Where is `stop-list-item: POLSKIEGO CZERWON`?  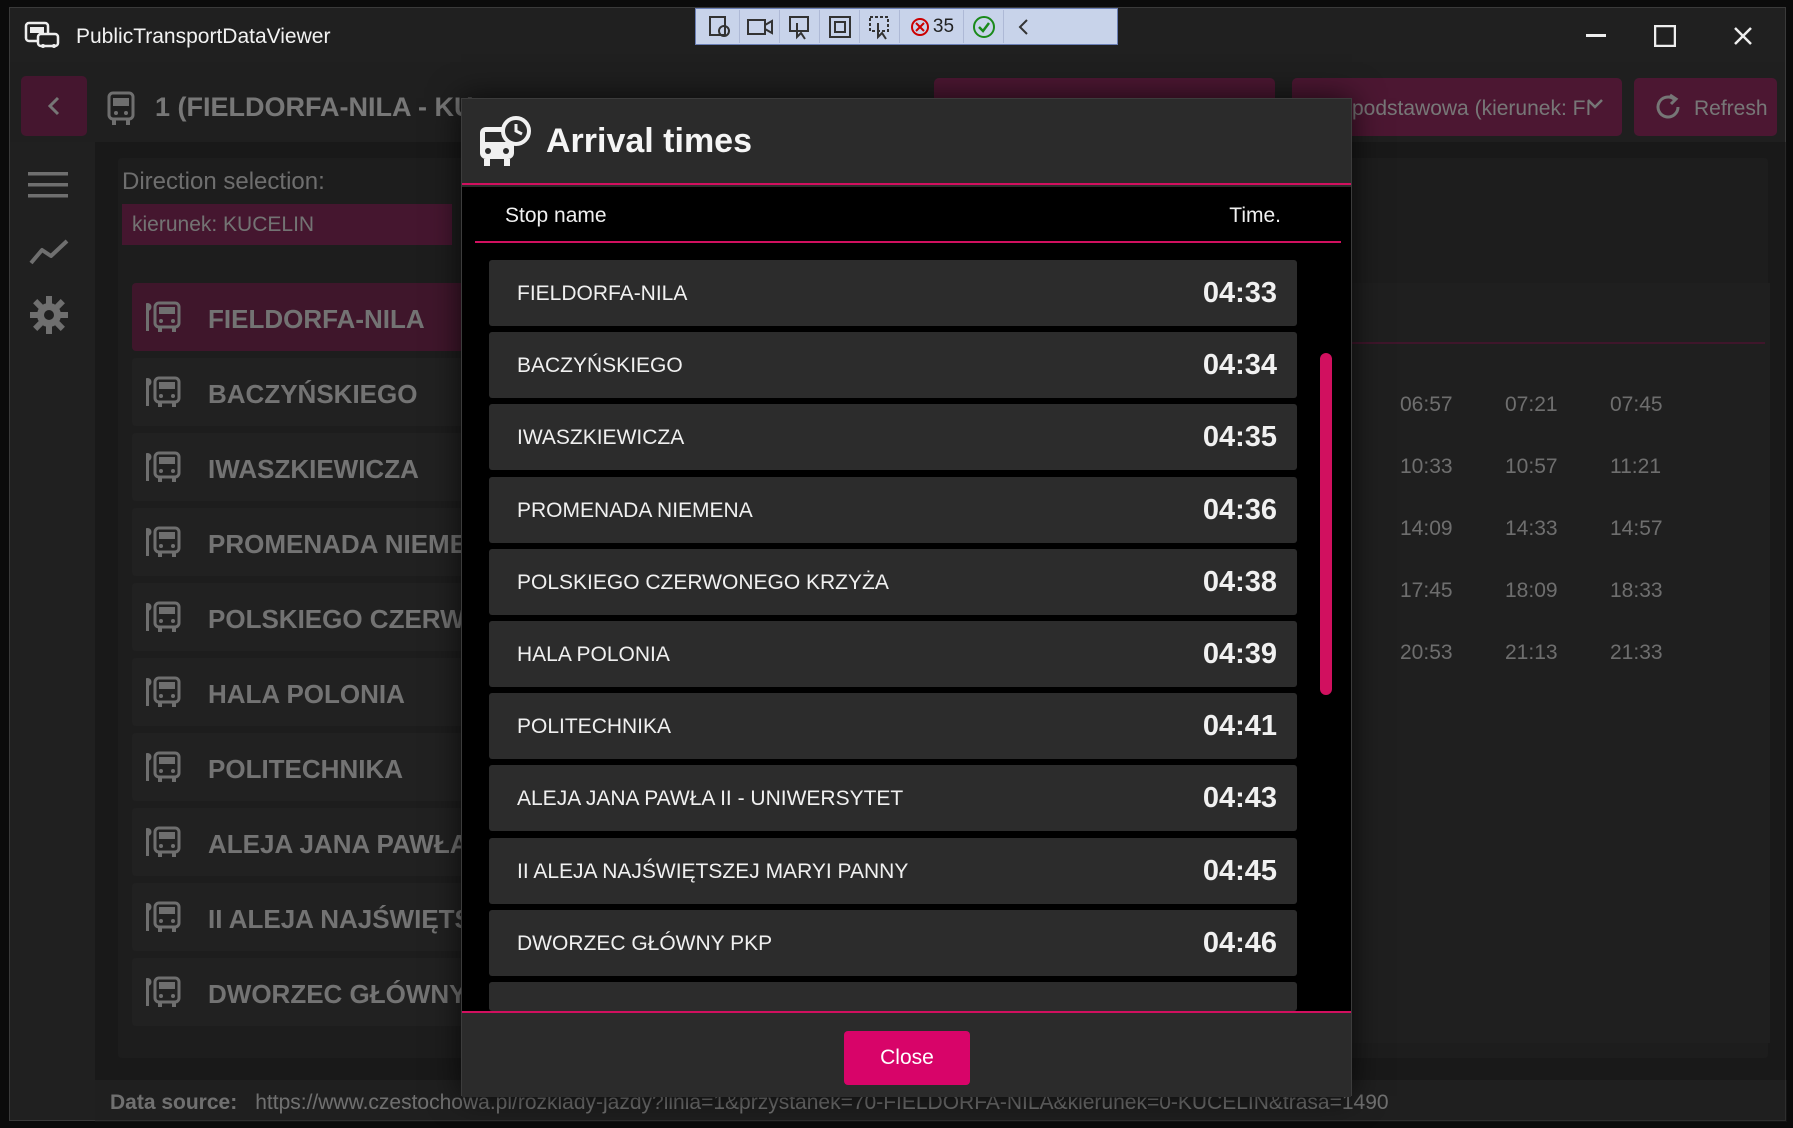
stop-list-item: POLSKIEGO CZERWON is located at coordinates (302, 617).